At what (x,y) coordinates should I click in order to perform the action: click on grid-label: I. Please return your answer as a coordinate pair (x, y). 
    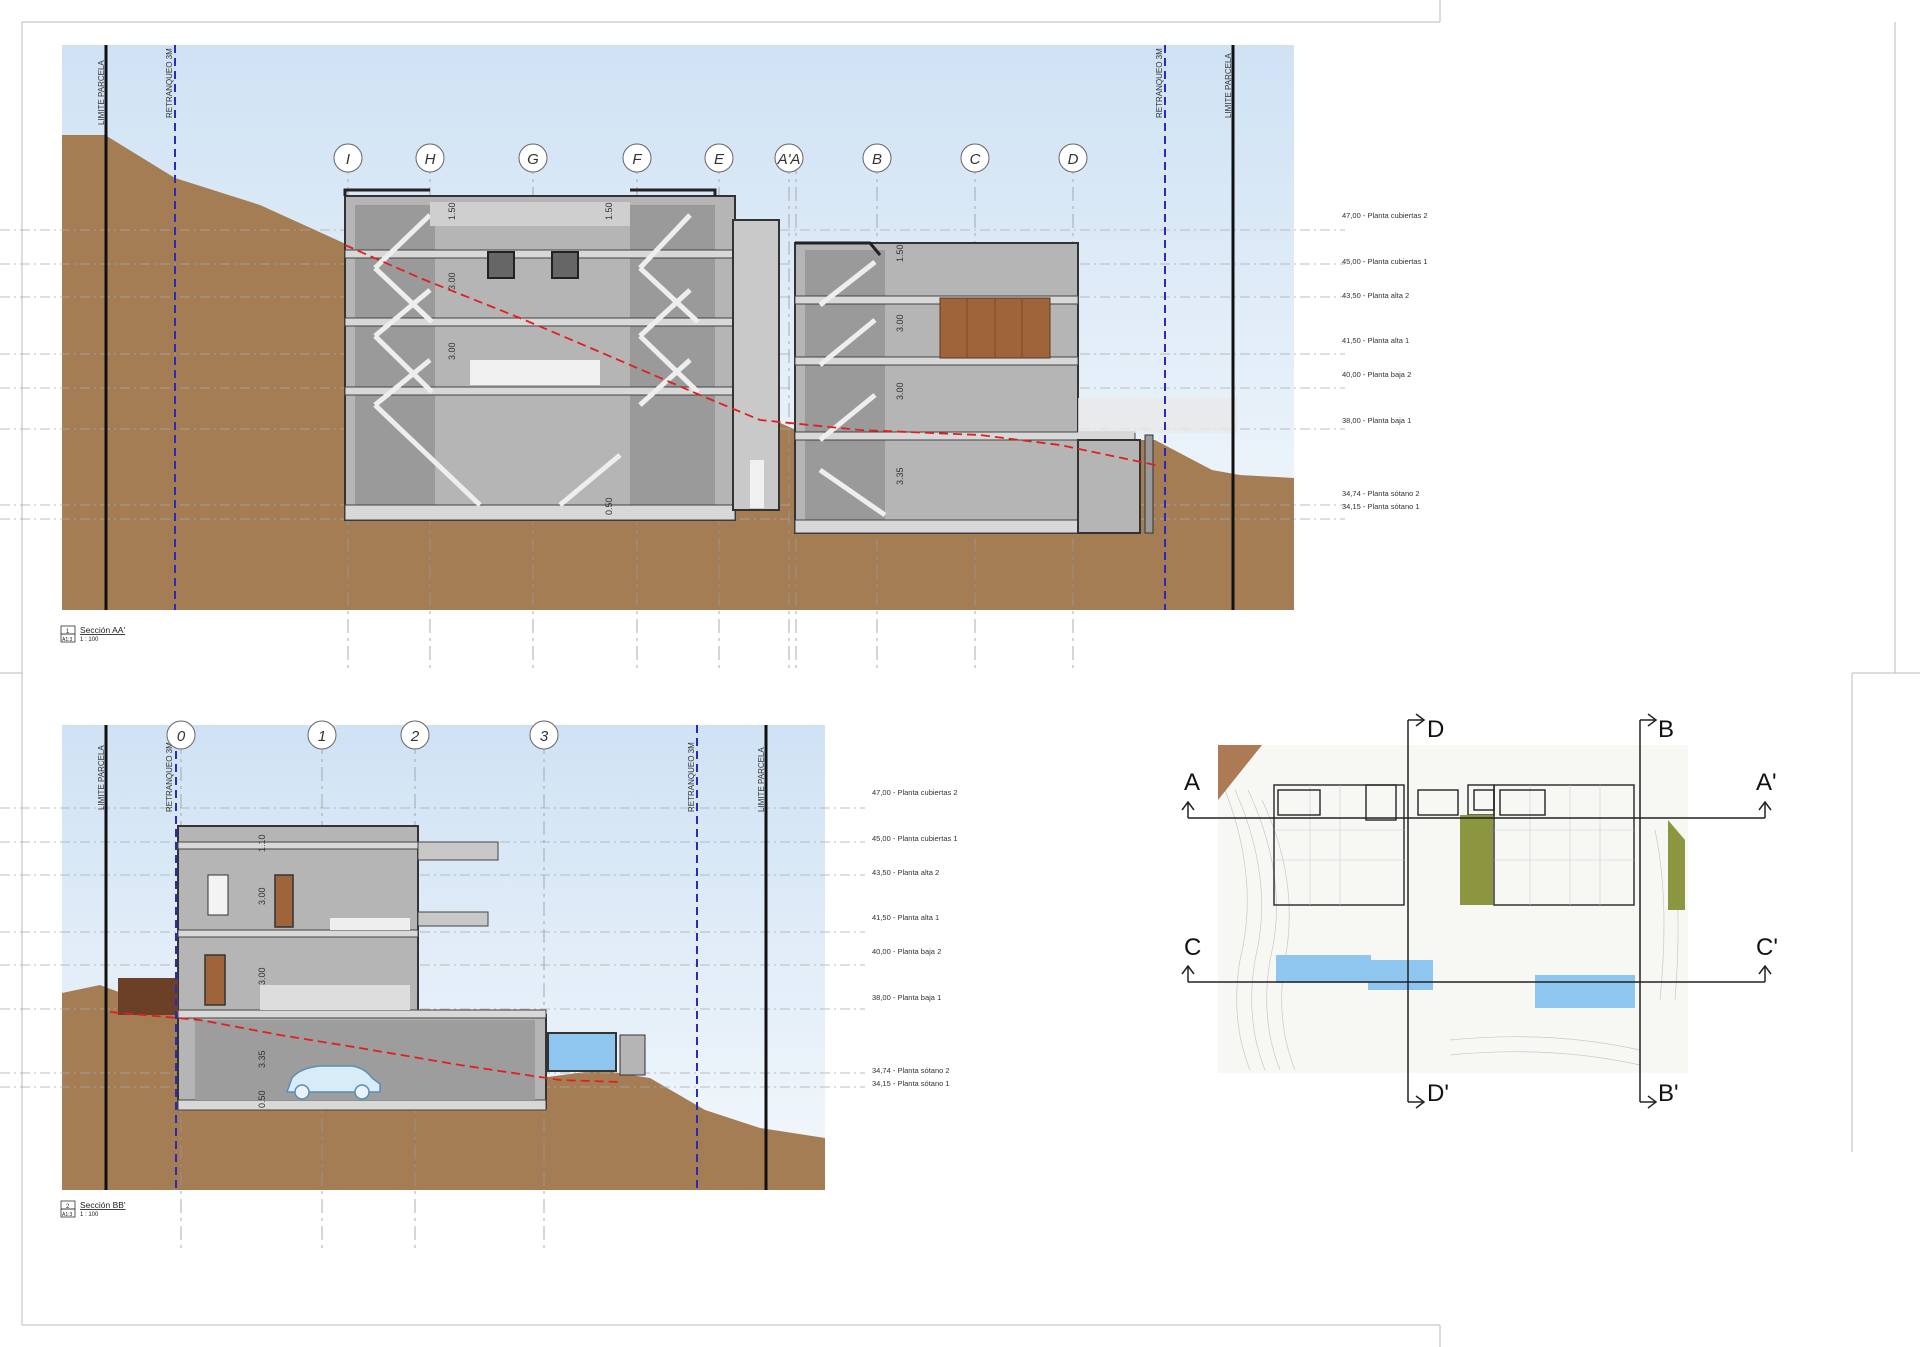
    Looking at the image, I should click on (348, 159).